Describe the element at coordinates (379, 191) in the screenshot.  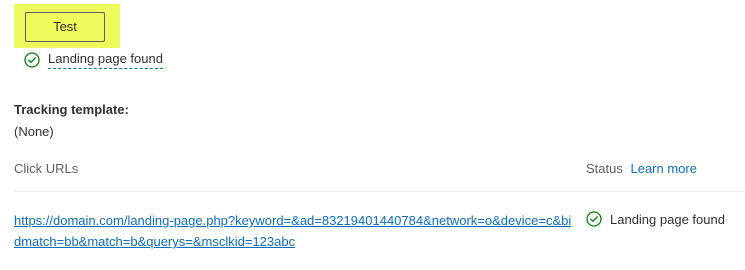
I see `table-divider` at that location.